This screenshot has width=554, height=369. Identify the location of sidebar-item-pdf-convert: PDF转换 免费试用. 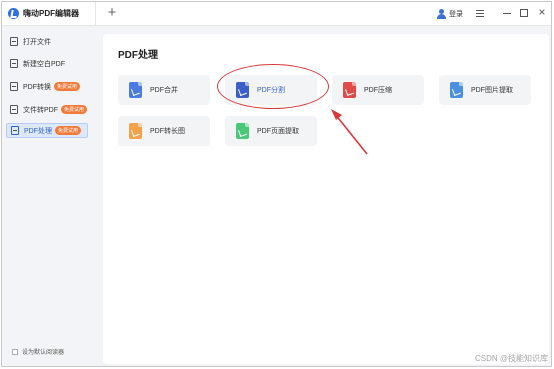
(47, 86).